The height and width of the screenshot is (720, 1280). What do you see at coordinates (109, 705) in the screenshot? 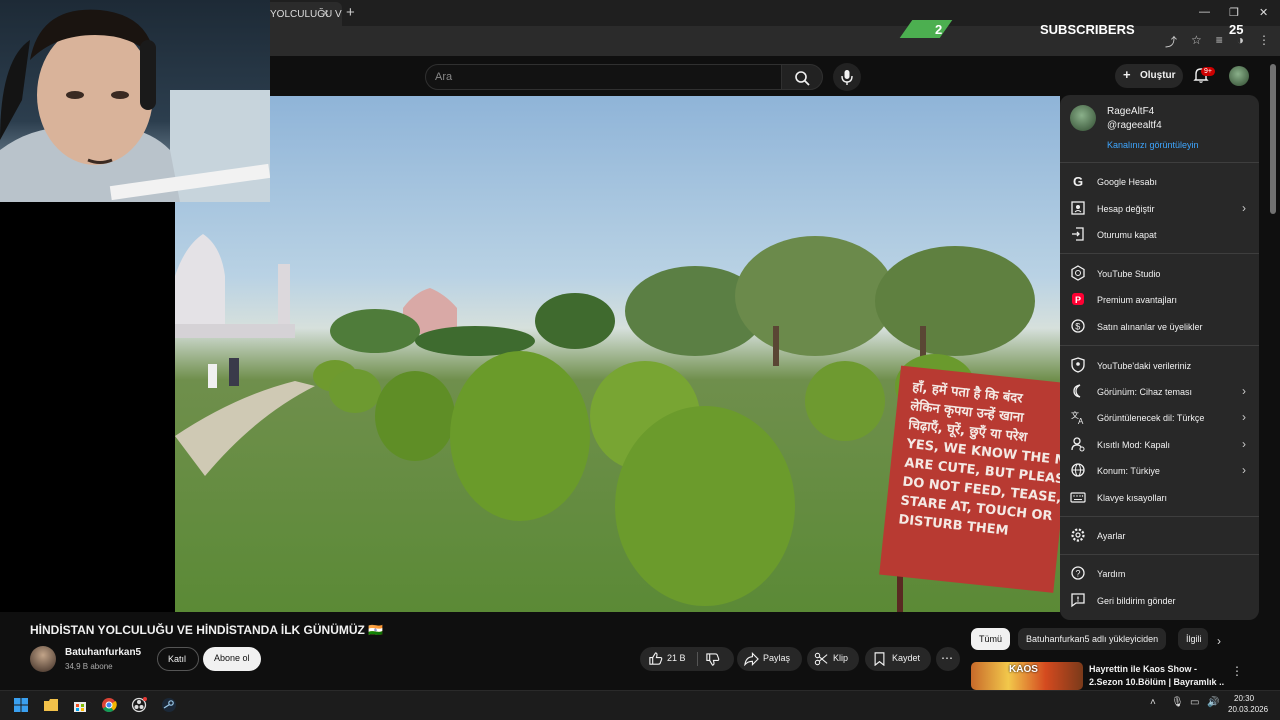
I see `chrome-icon` at bounding box center [109, 705].